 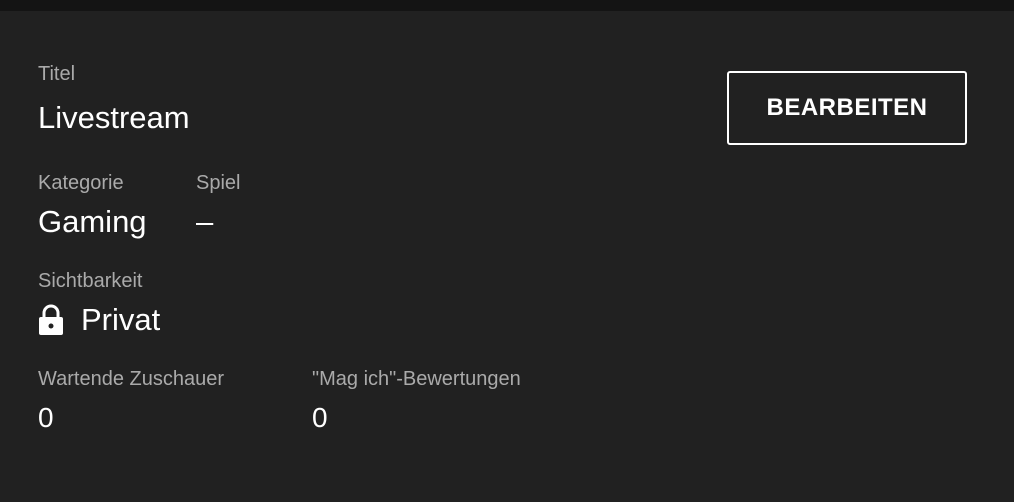 What do you see at coordinates (51, 320) in the screenshot?
I see `lock-icon` at bounding box center [51, 320].